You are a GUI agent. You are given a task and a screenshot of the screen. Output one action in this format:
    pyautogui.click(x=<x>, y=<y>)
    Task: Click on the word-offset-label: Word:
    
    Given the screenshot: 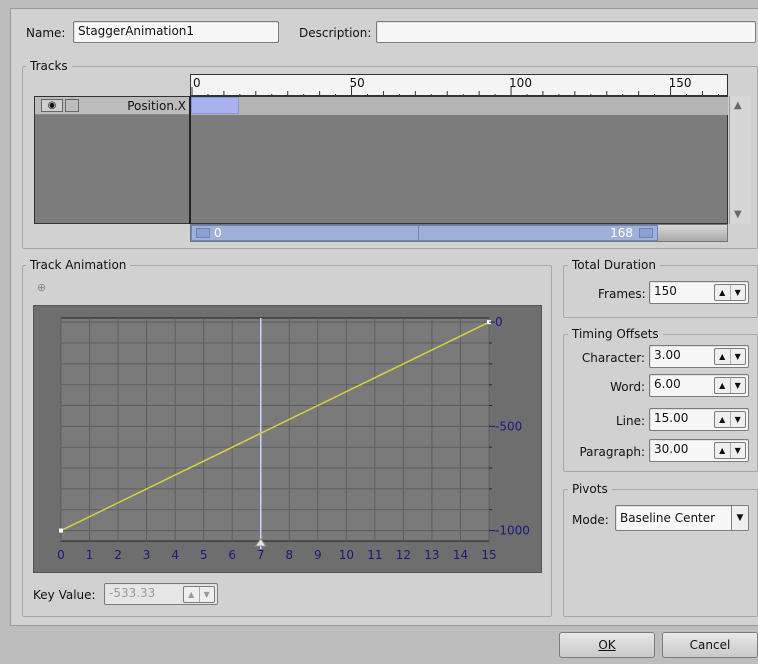 What is the action you would take?
    pyautogui.click(x=627, y=387)
    